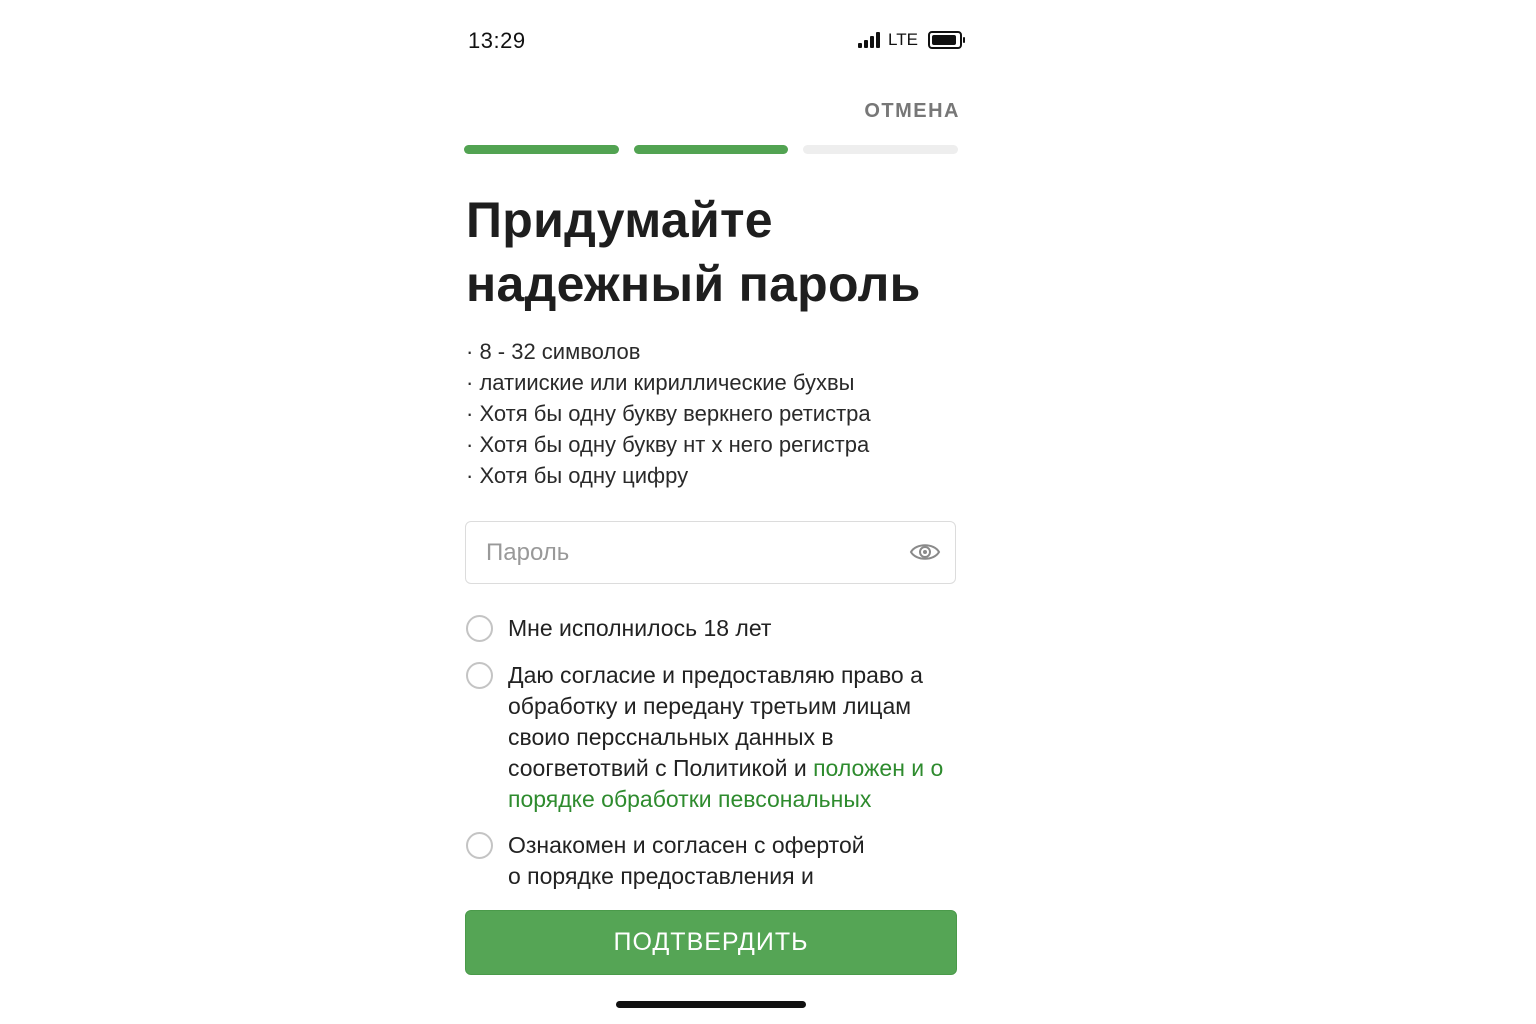  Describe the element at coordinates (905, 111) in the screenshot. I see `cancel-button: ОТМЕНА` at that location.